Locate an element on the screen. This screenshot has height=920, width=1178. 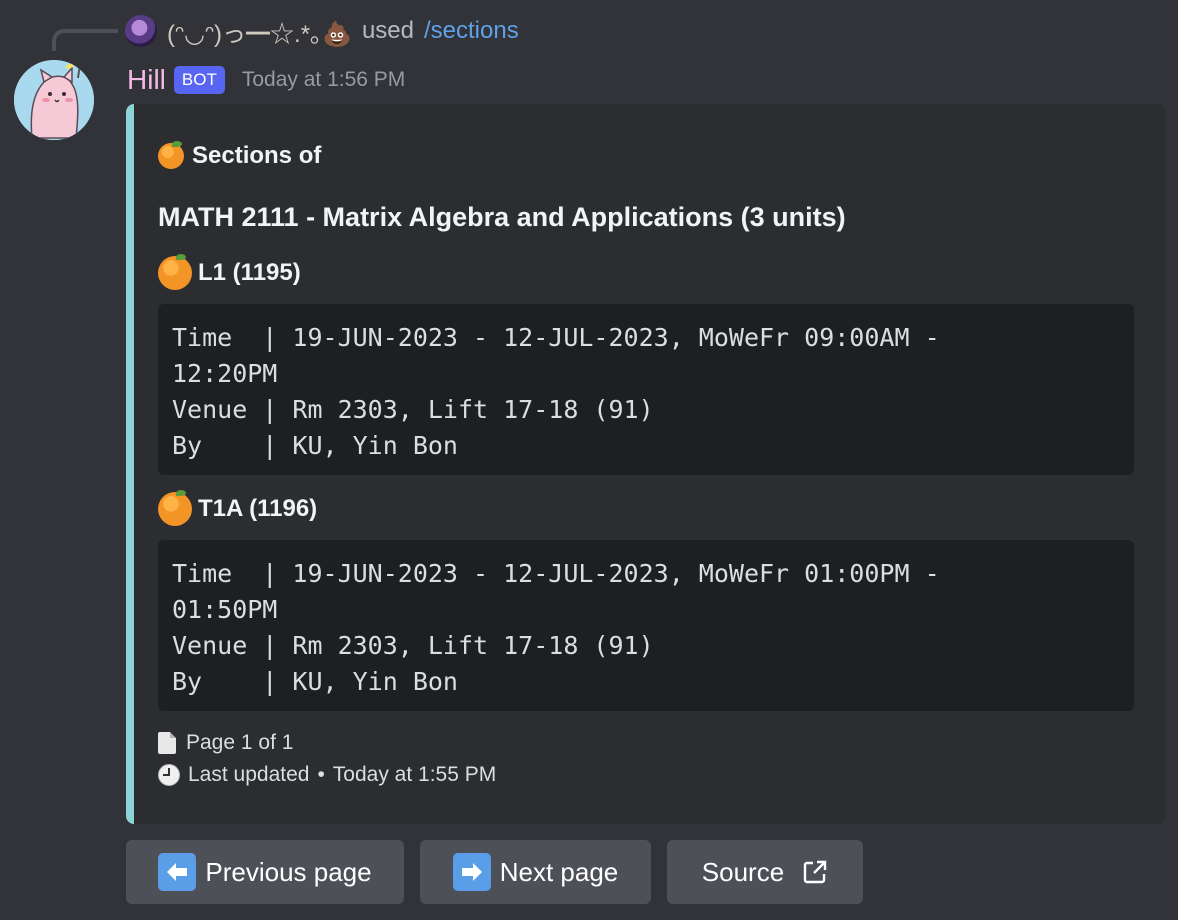
next-page-button: Next page is located at coordinates (535, 872).